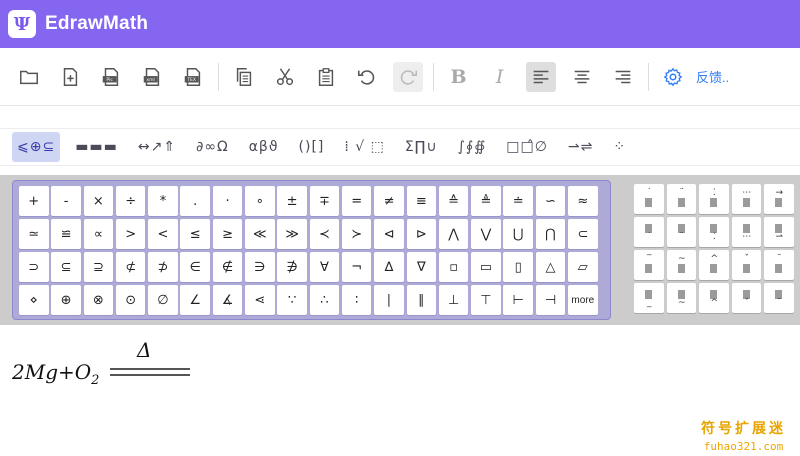  Describe the element at coordinates (527, 147) in the screenshot. I see `tab-decorations: □□̂∅` at that location.